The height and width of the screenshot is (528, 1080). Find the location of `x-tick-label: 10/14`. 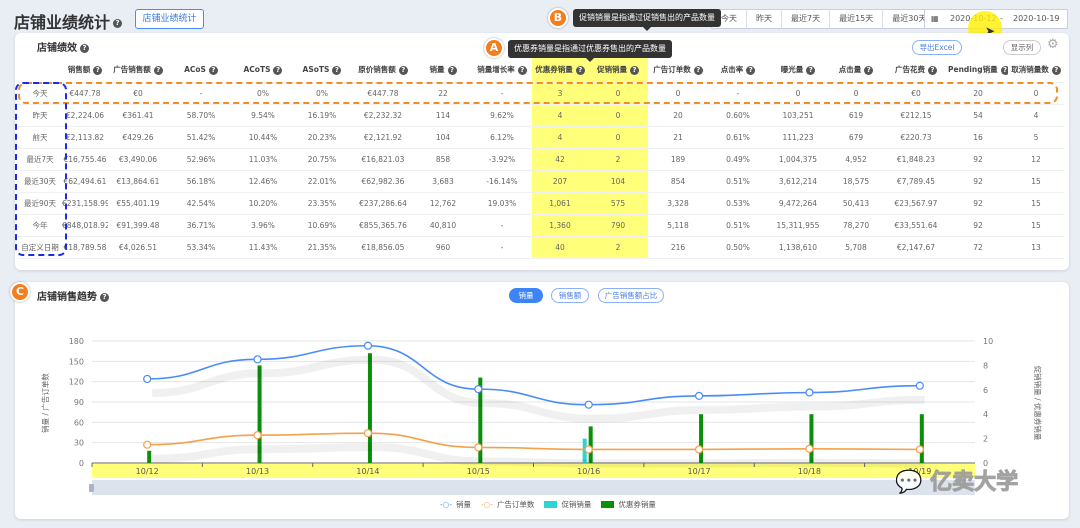

x-tick-label: 10/14 is located at coordinates (367, 471).